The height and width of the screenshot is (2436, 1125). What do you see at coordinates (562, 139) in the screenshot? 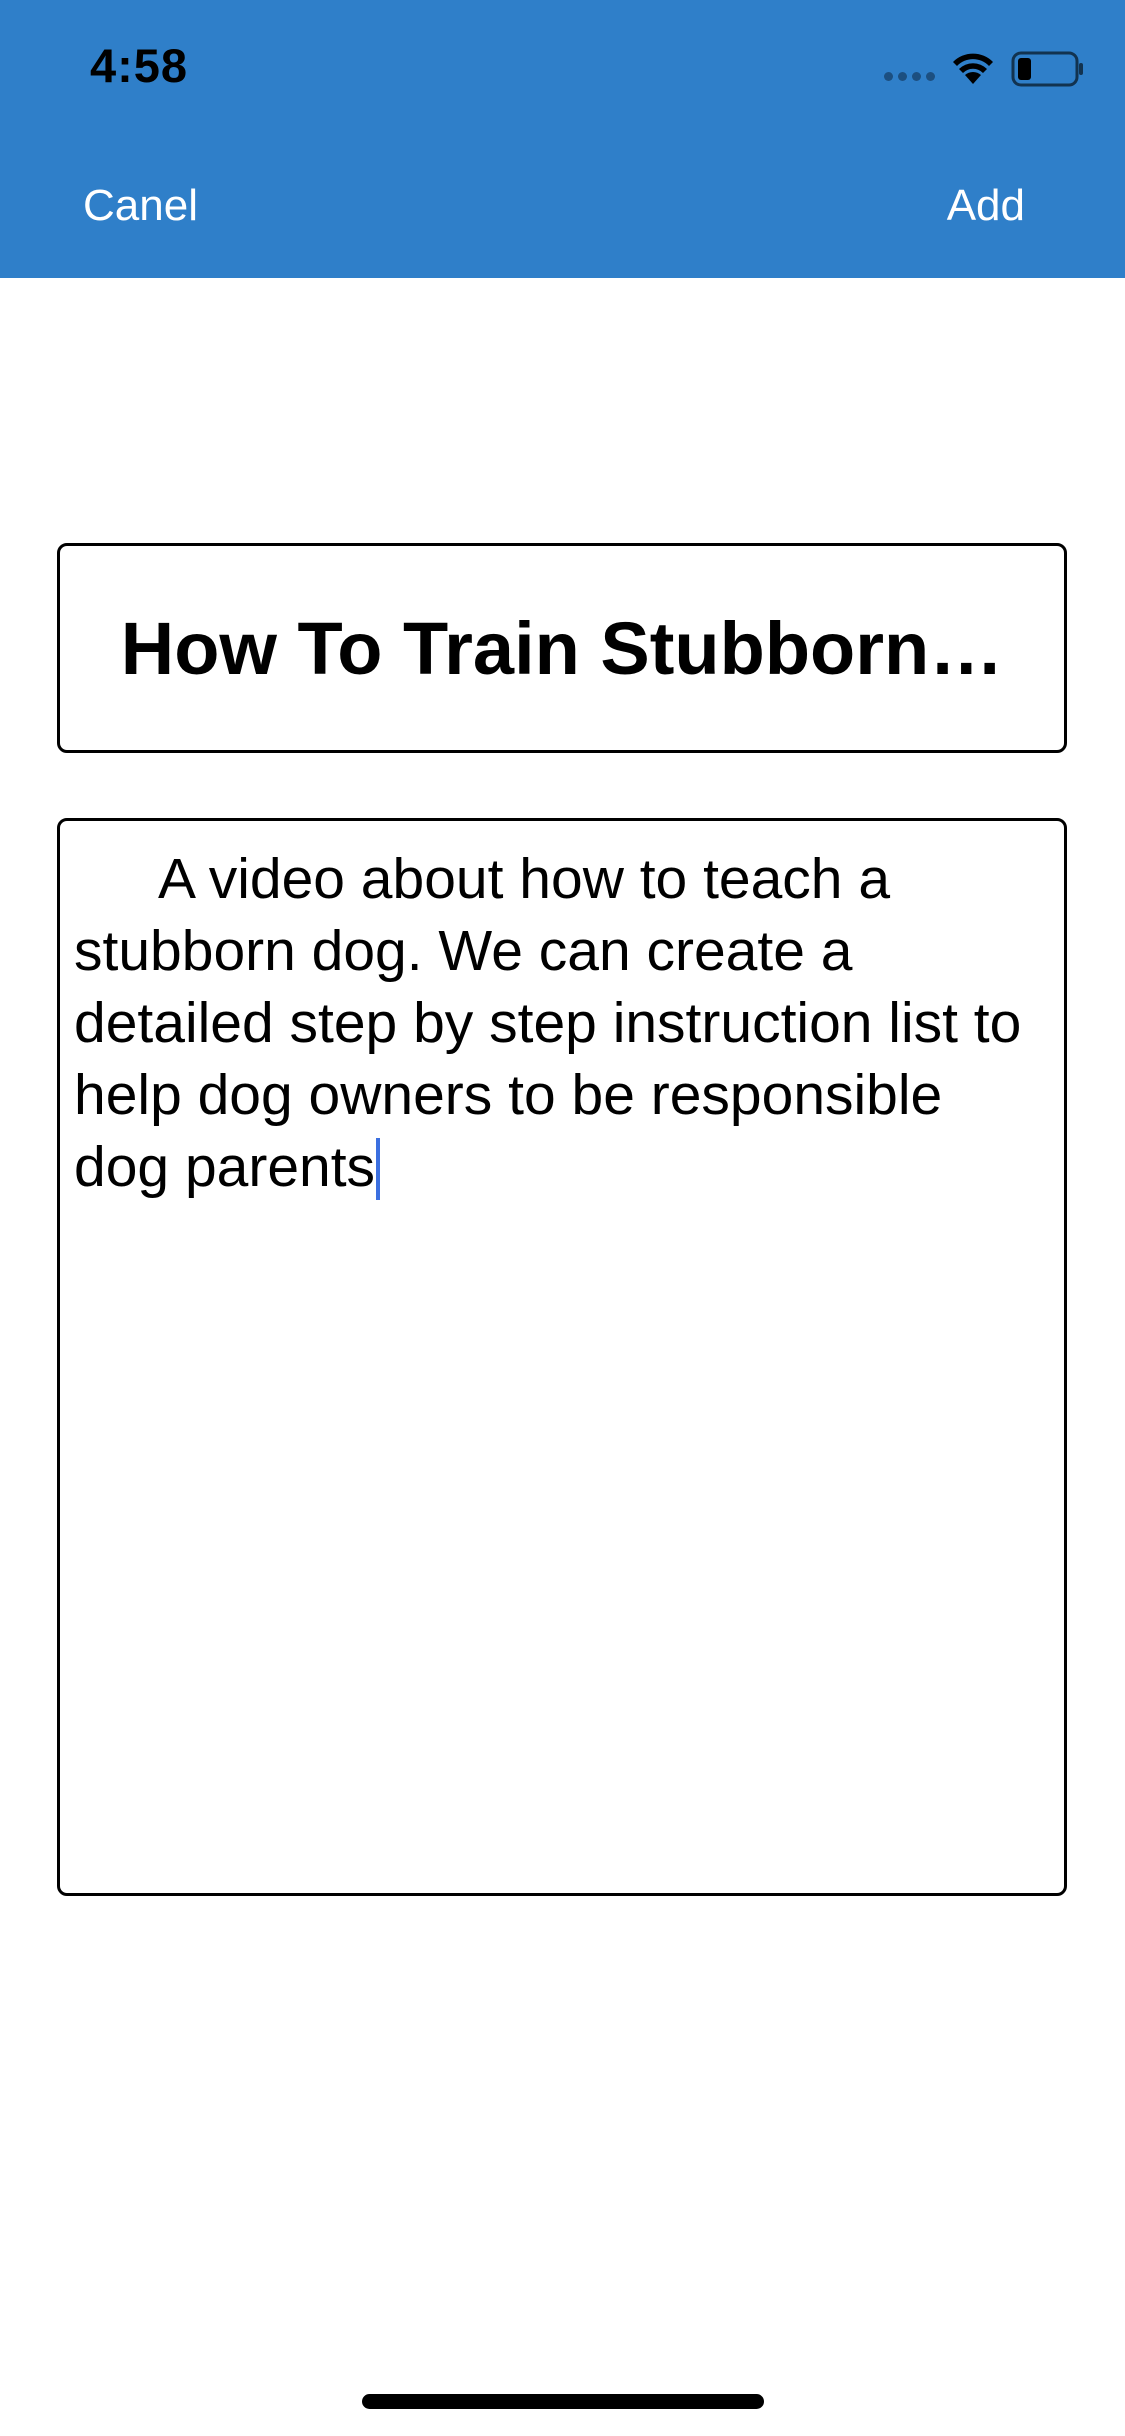
I see `nav-header: 4:58 Canel Add` at bounding box center [562, 139].